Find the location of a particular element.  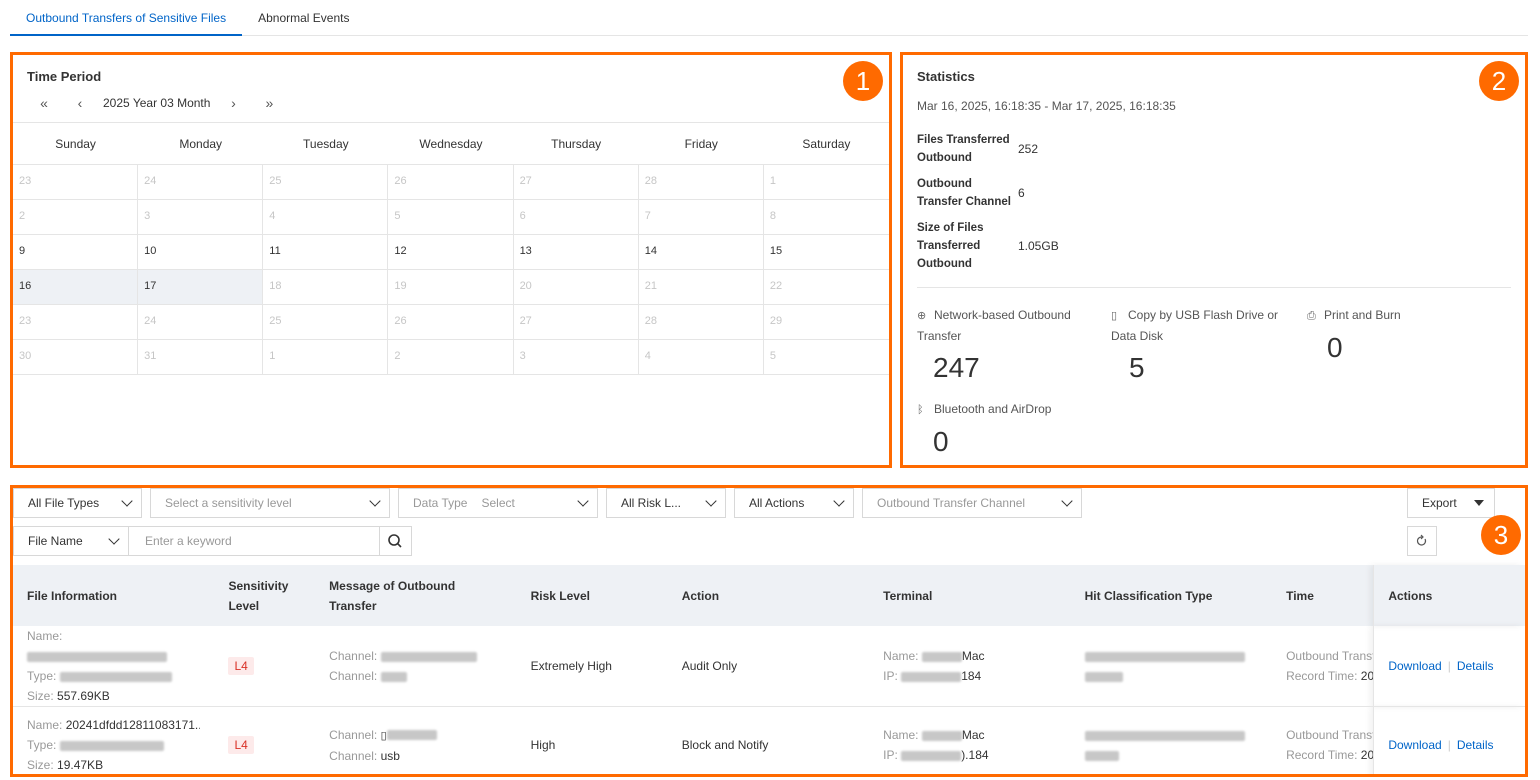

calendar-week-row: 2345678 is located at coordinates (451, 217).